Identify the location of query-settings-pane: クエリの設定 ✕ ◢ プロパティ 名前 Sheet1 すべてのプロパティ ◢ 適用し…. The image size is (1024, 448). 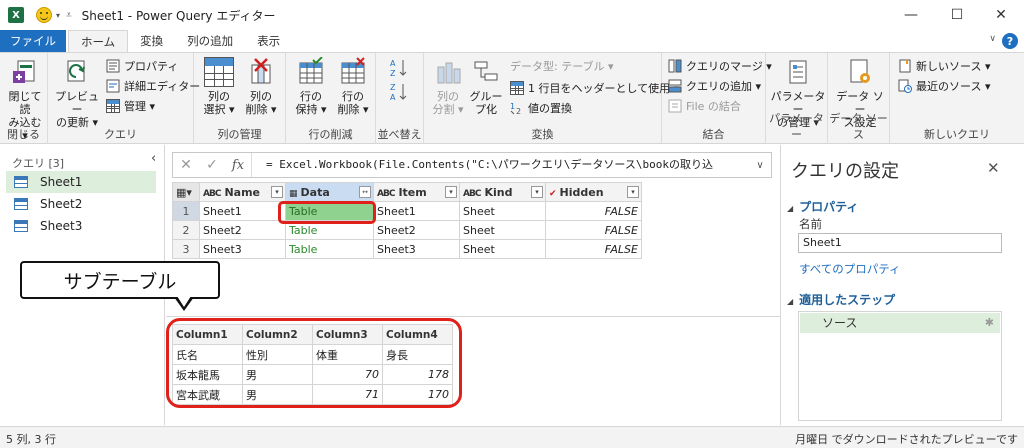
(902, 285).